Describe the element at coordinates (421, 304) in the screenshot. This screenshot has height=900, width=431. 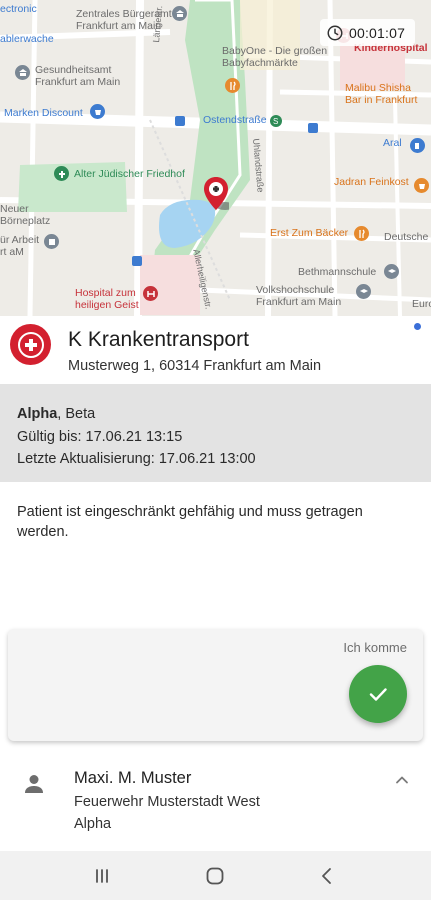
I see `map-label: Euro` at that location.